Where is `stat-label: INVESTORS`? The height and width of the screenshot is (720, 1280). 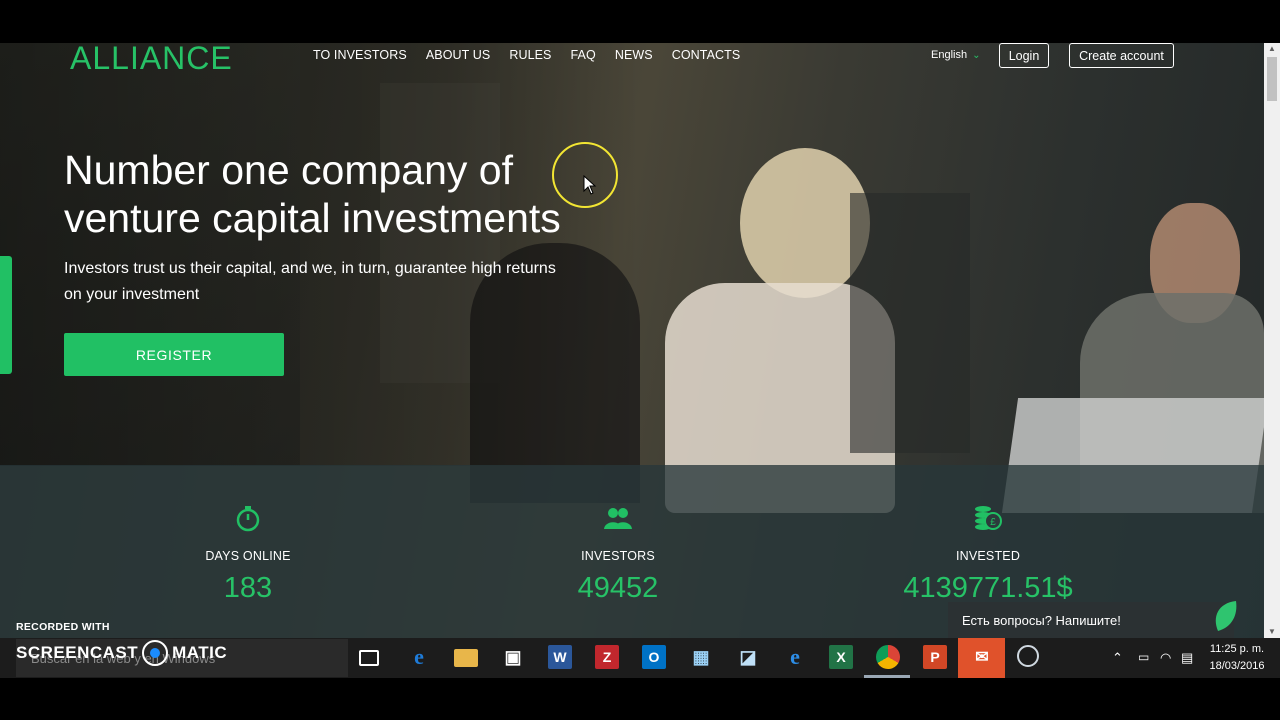 stat-label: INVESTORS is located at coordinates (618, 556).